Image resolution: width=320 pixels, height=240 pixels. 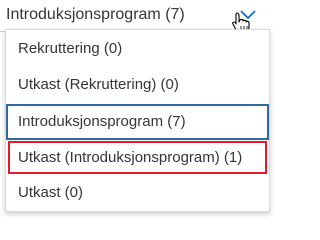 I want to click on list-item: Utkast (Rekruttering) (0), so click(x=137, y=86).